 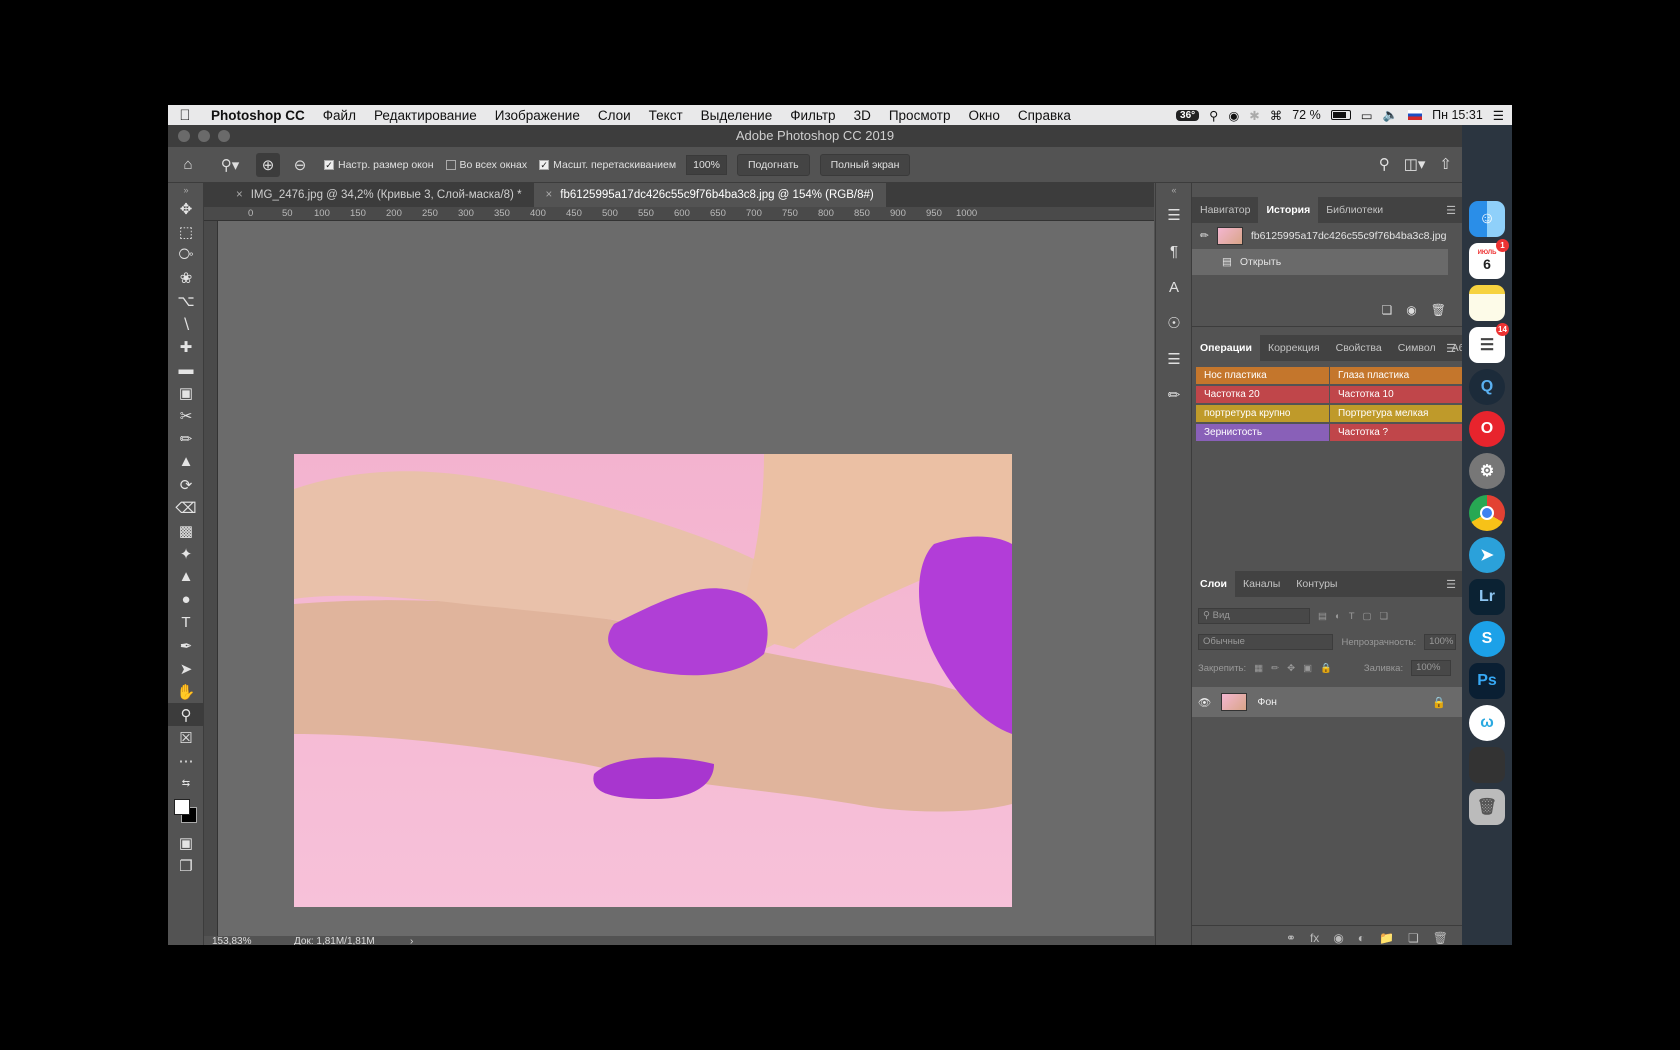 What do you see at coordinates (204, 136) in the screenshot?
I see `minimize-window-button` at bounding box center [204, 136].